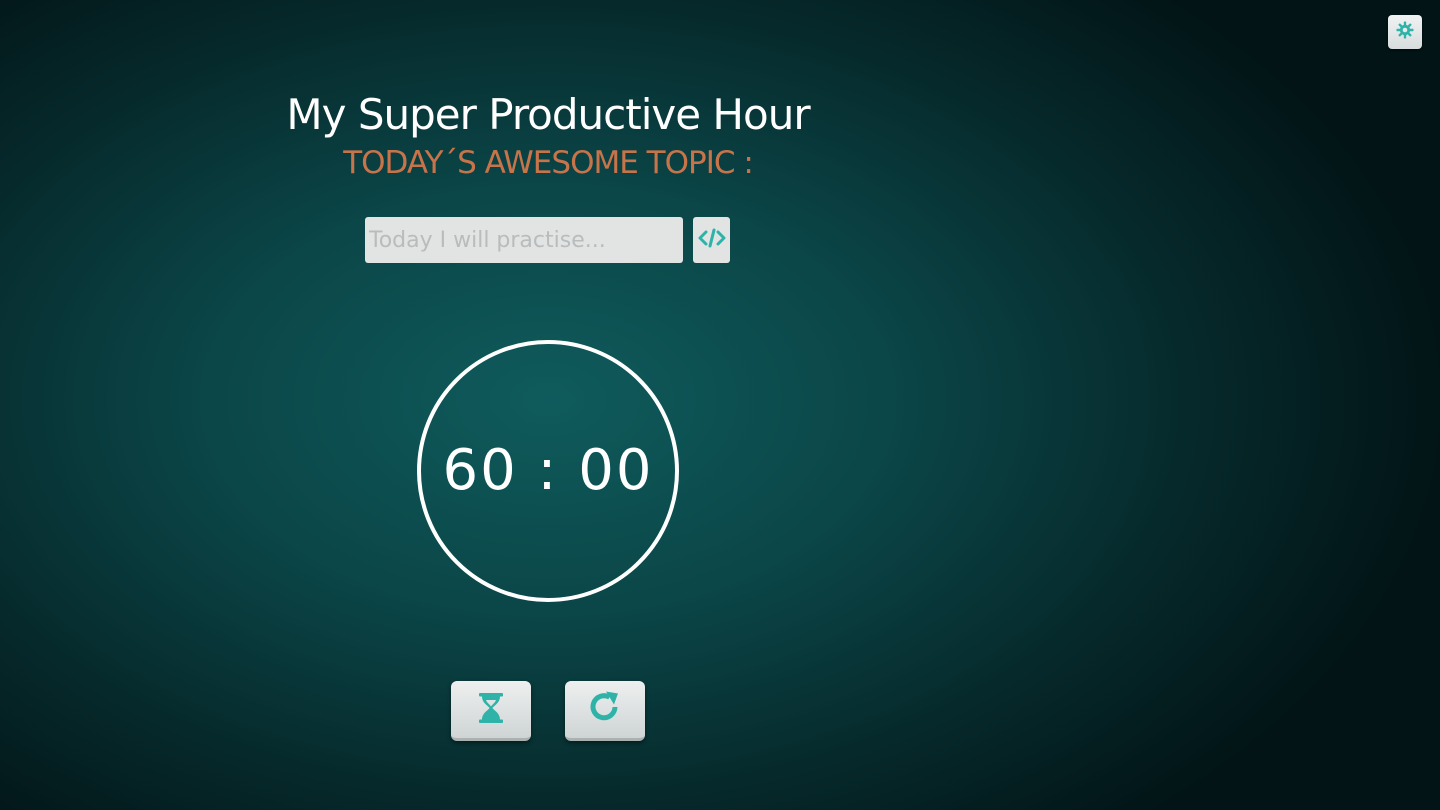 This screenshot has height=810, width=1440. I want to click on settings-button, so click(1405, 32).